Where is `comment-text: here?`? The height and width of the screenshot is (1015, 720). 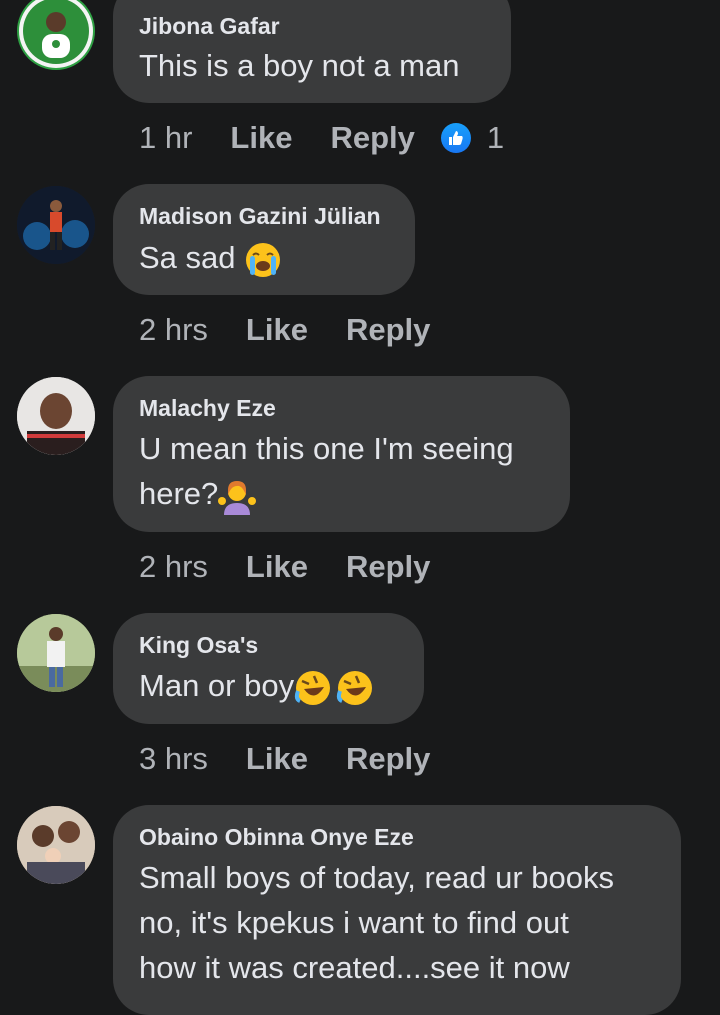 comment-text: here? is located at coordinates (198, 493).